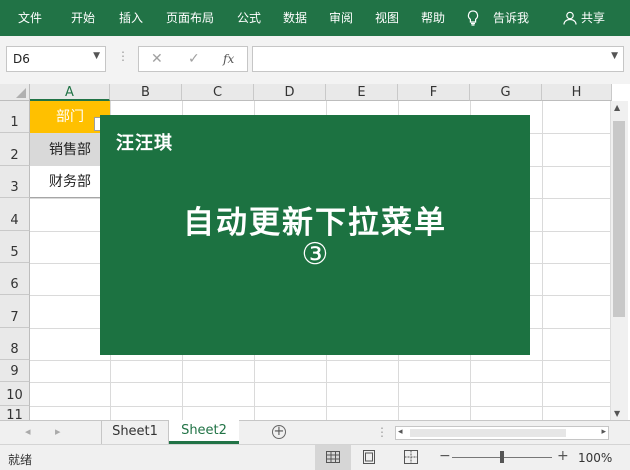 The image size is (630, 470). Describe the element at coordinates (20, 460) in the screenshot. I see `status-ready: 就绪` at that location.